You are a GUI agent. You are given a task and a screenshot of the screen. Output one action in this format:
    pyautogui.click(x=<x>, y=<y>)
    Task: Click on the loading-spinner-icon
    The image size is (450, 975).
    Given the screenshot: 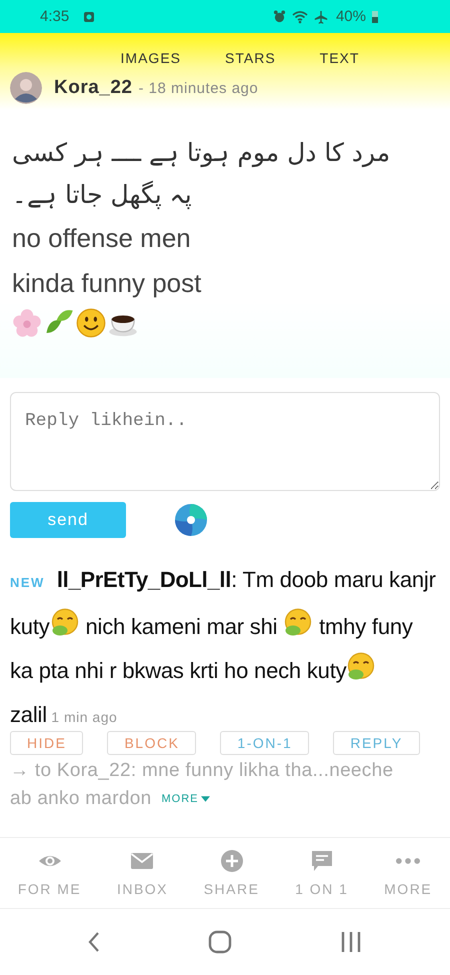 What is the action you would take?
    pyautogui.click(x=191, y=520)
    